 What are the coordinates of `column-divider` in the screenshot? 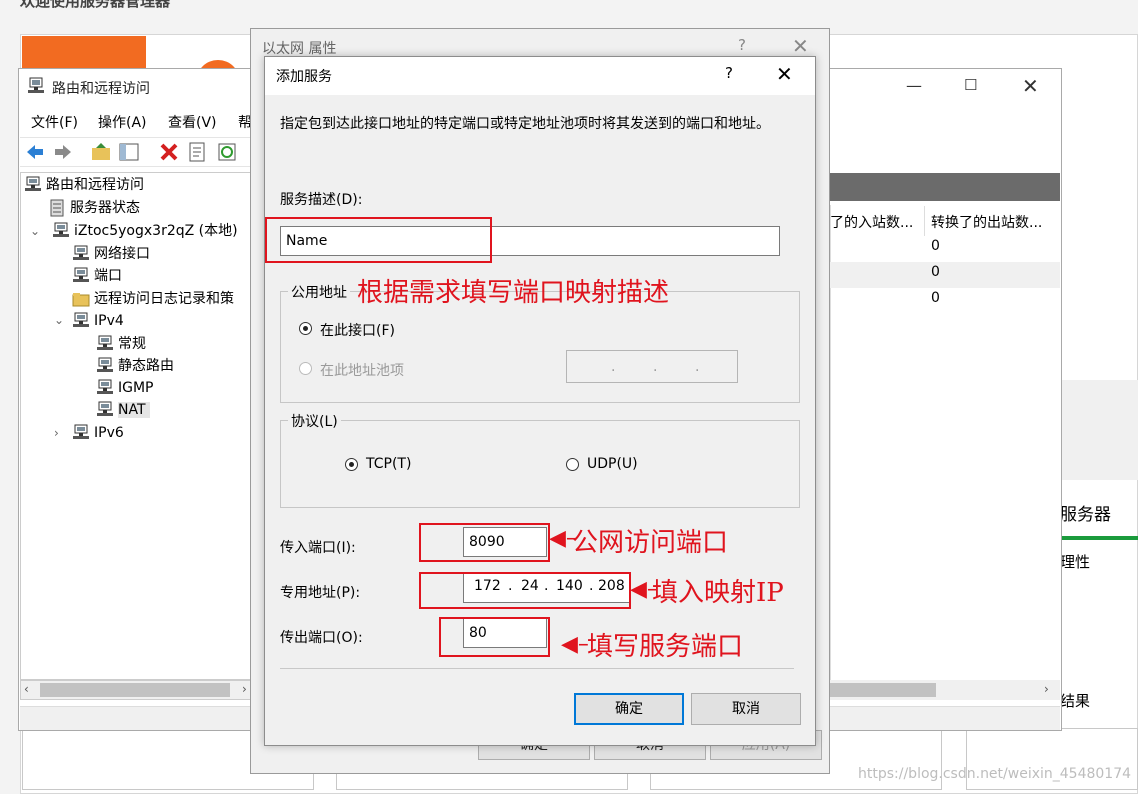 It's located at (924, 221).